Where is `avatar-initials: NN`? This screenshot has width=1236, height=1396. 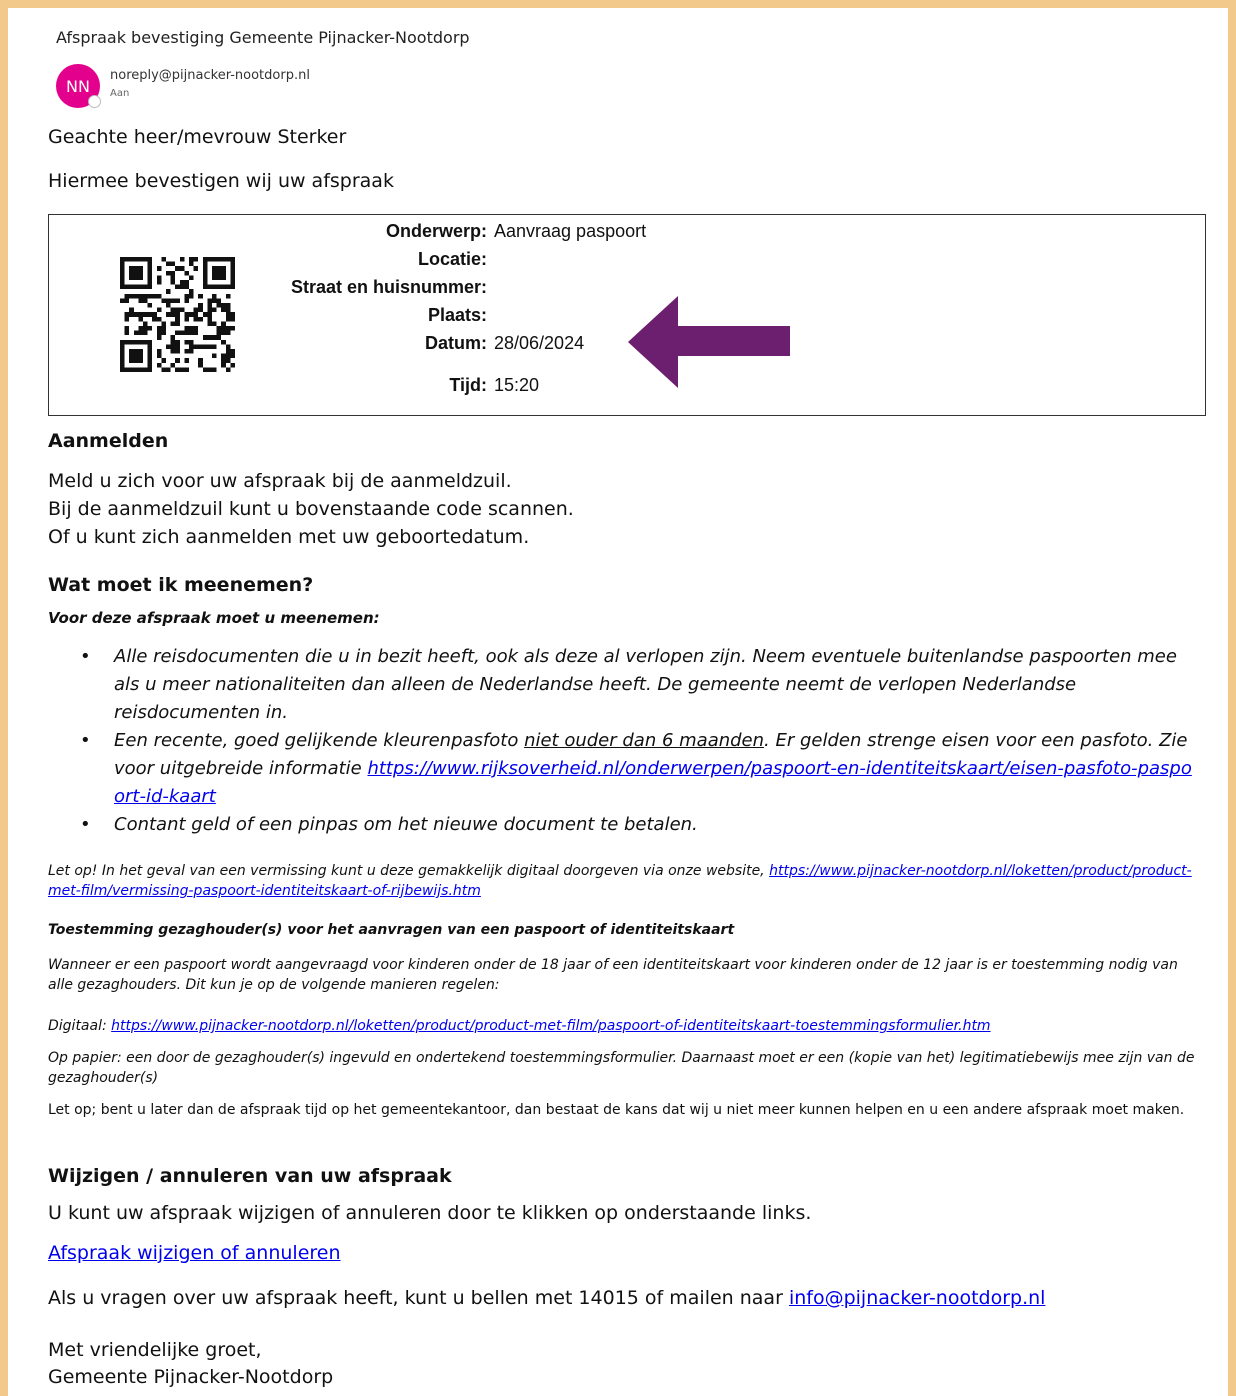
avatar-initials: NN is located at coordinates (78, 86).